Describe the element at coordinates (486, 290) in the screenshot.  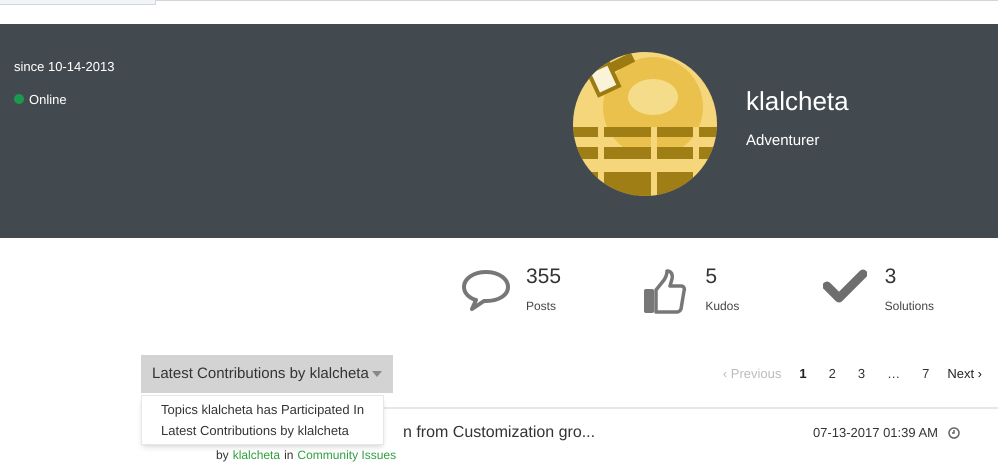
I see `speech-bubble-icon` at that location.